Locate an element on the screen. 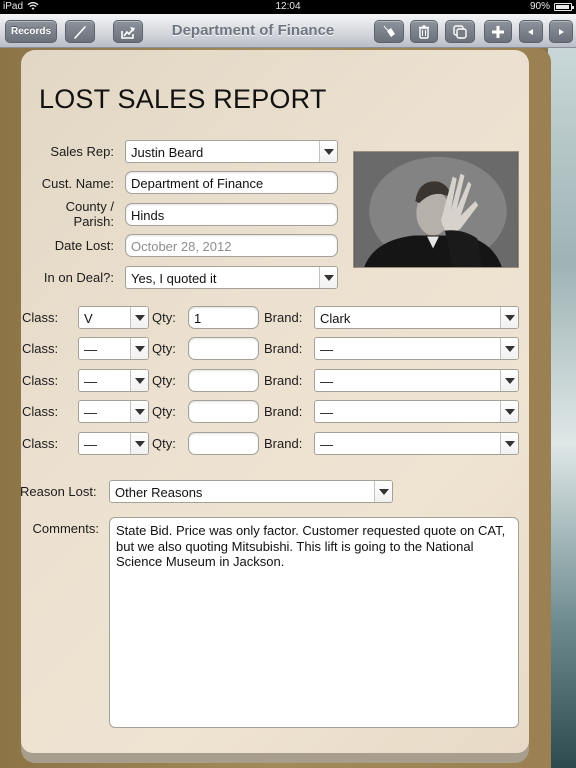 This screenshot has height=768, width=576. status-bar: iPad 12:04 90% is located at coordinates (288, 7).